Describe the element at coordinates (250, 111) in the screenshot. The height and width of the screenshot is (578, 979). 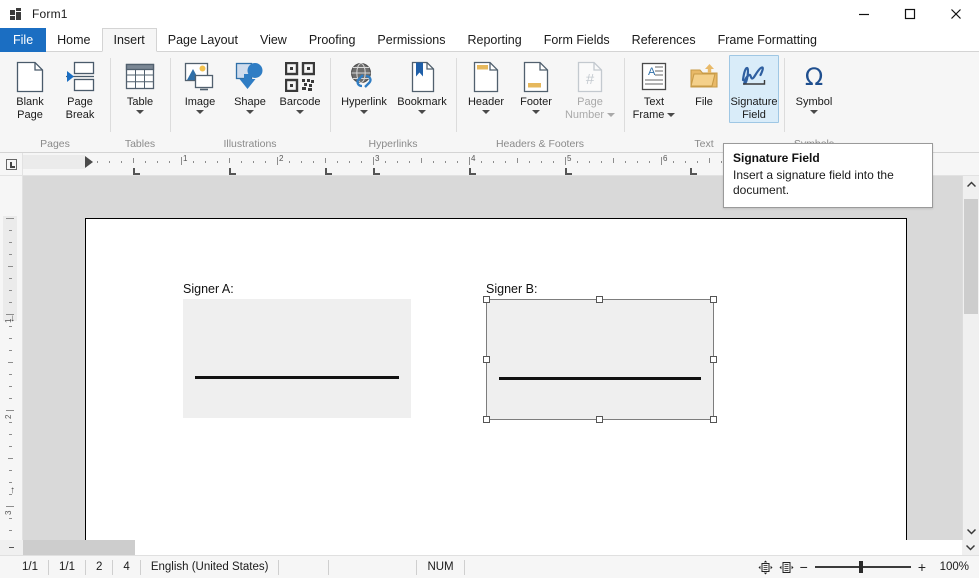
I see `shape-chevron-down-icon` at that location.